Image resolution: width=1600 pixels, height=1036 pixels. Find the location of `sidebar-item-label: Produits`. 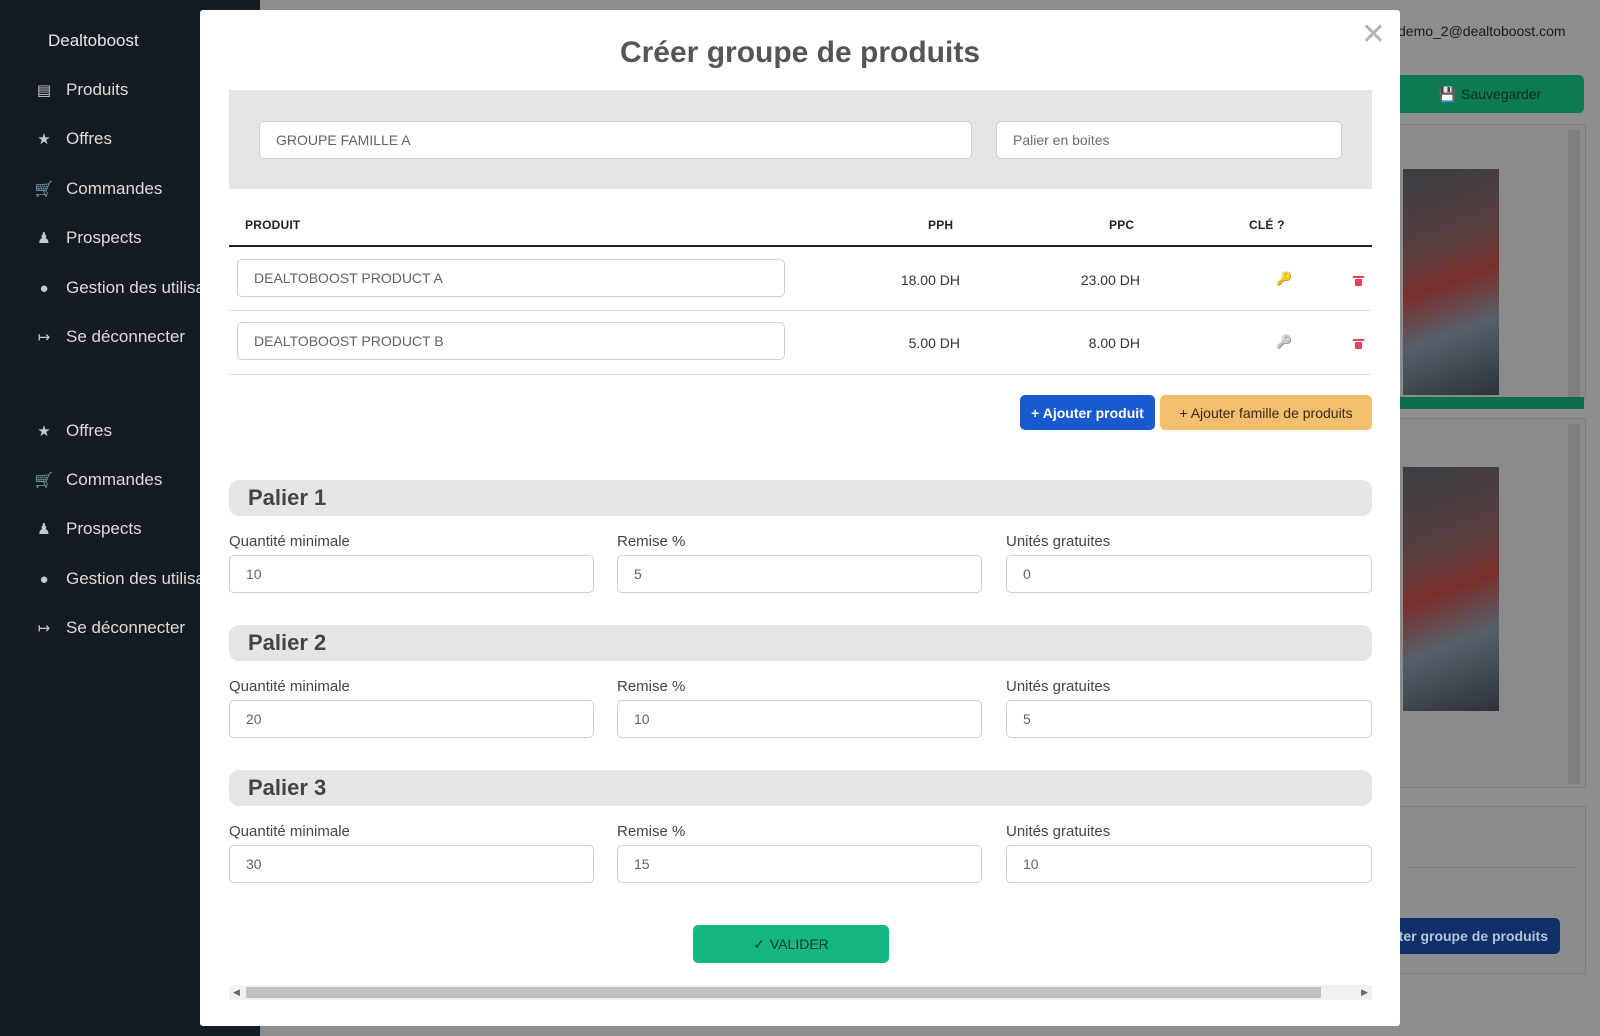

sidebar-item-label: Produits is located at coordinates (97, 89).